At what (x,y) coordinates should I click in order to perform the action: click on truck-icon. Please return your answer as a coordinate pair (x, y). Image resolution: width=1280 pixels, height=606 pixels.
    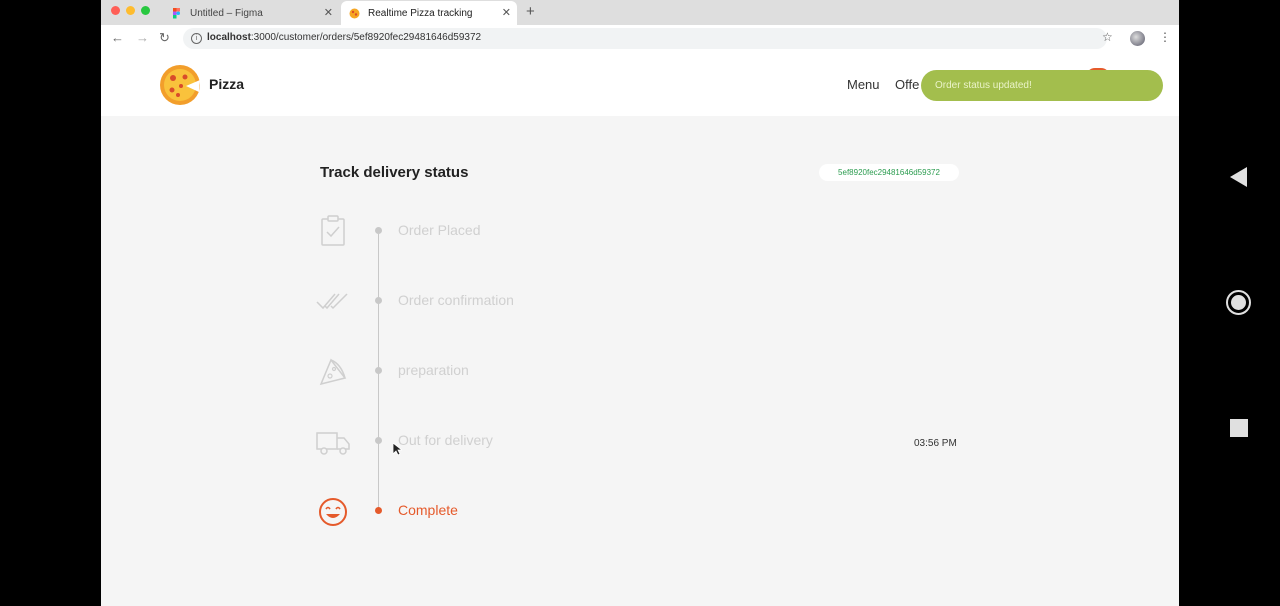
    Looking at the image, I should click on (333, 443).